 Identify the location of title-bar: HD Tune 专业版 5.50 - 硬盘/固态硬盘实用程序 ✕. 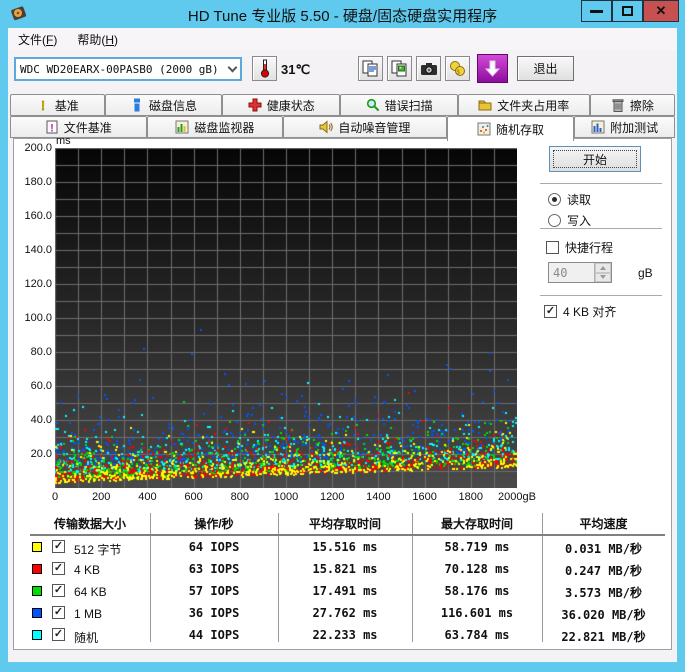
(342, 14).